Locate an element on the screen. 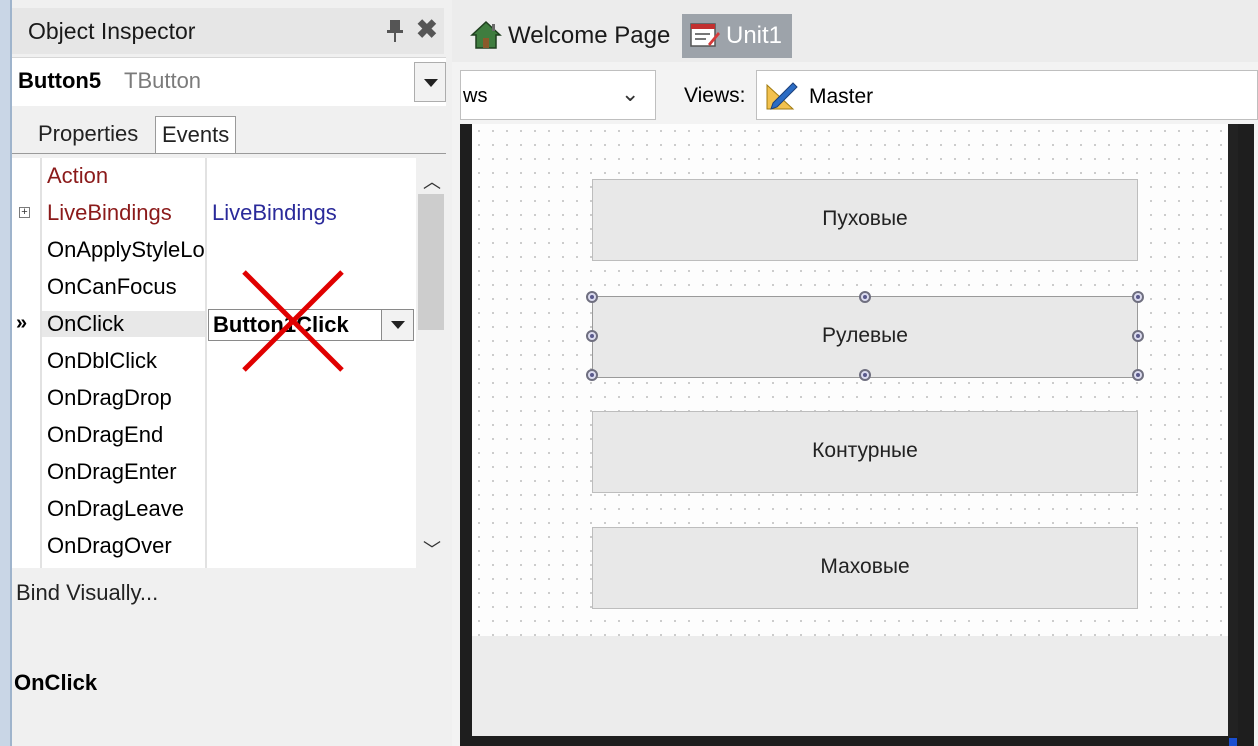 This screenshot has height=746, width=1258. grid-row-ondragover: OnDragOver is located at coordinates (214, 546).